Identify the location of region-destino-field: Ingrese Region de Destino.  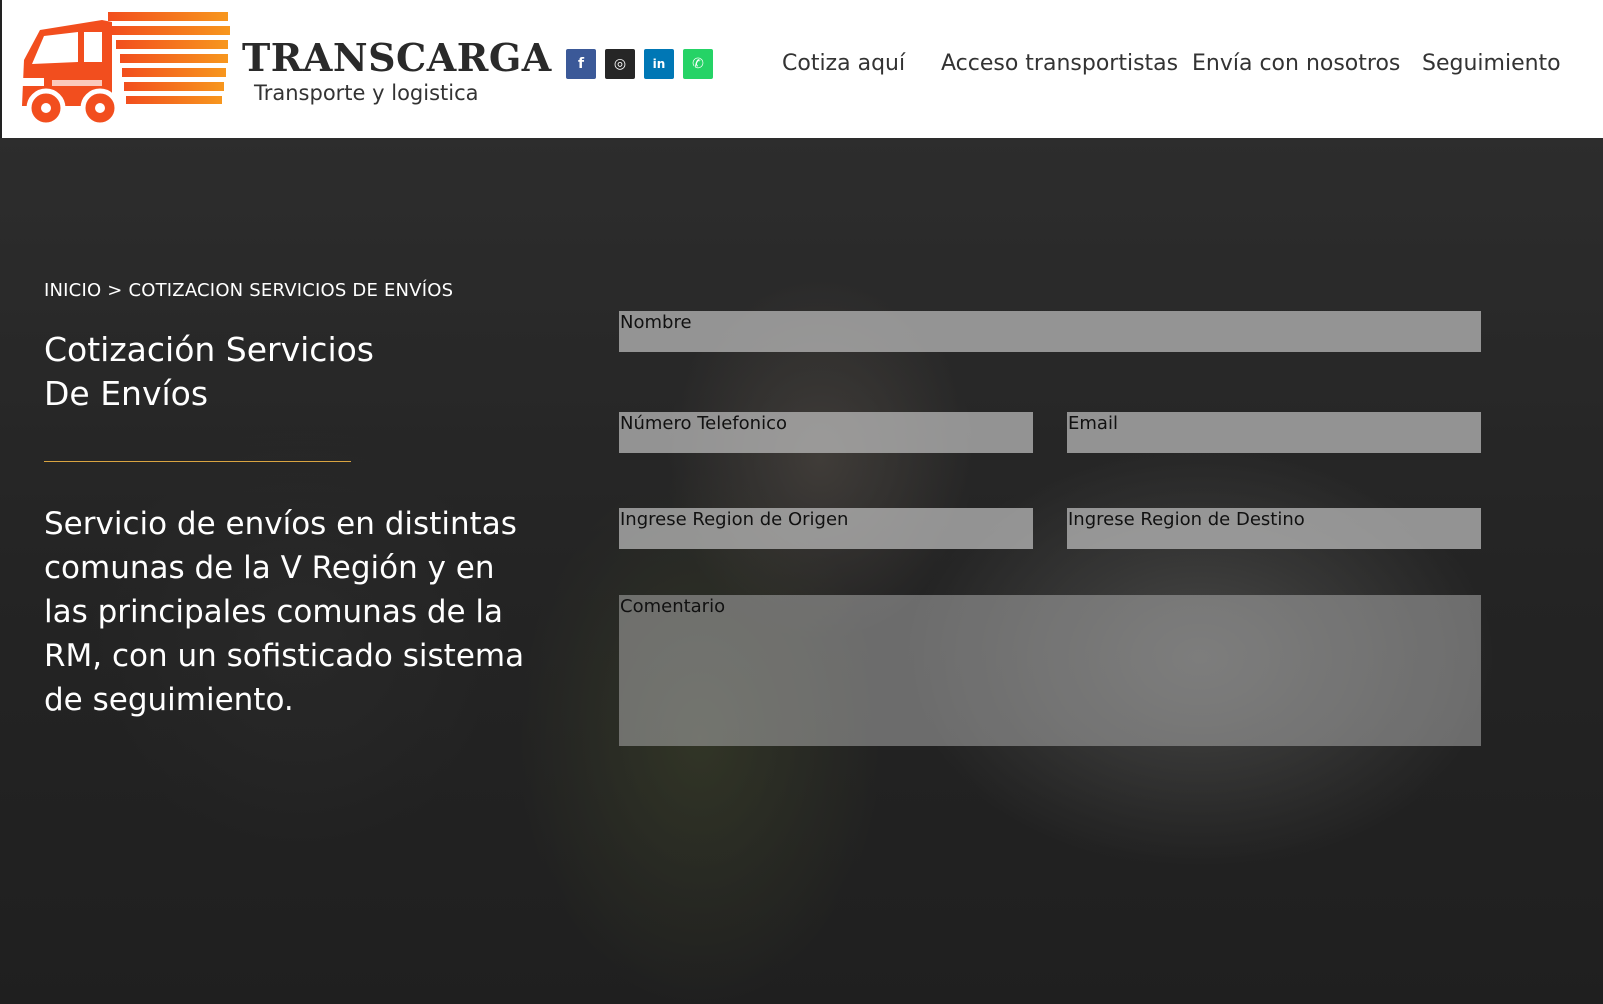
(1274, 528).